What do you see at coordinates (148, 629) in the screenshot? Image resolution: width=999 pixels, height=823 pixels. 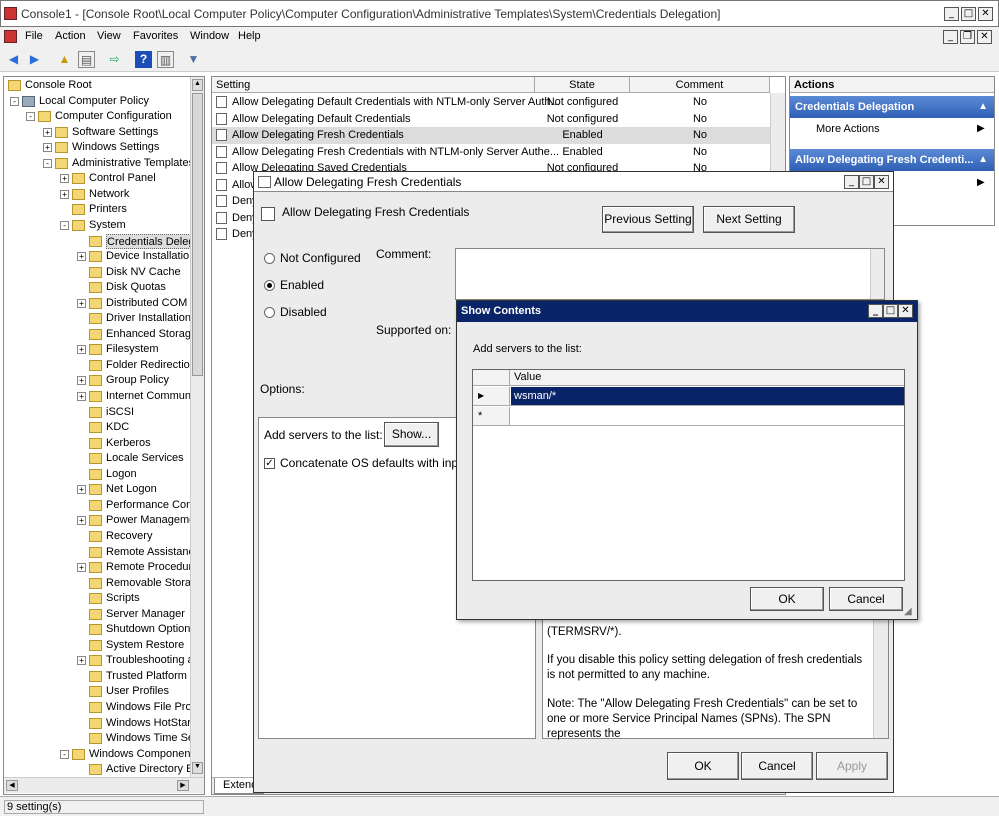 I see `tree-node: Shutdown Option` at bounding box center [148, 629].